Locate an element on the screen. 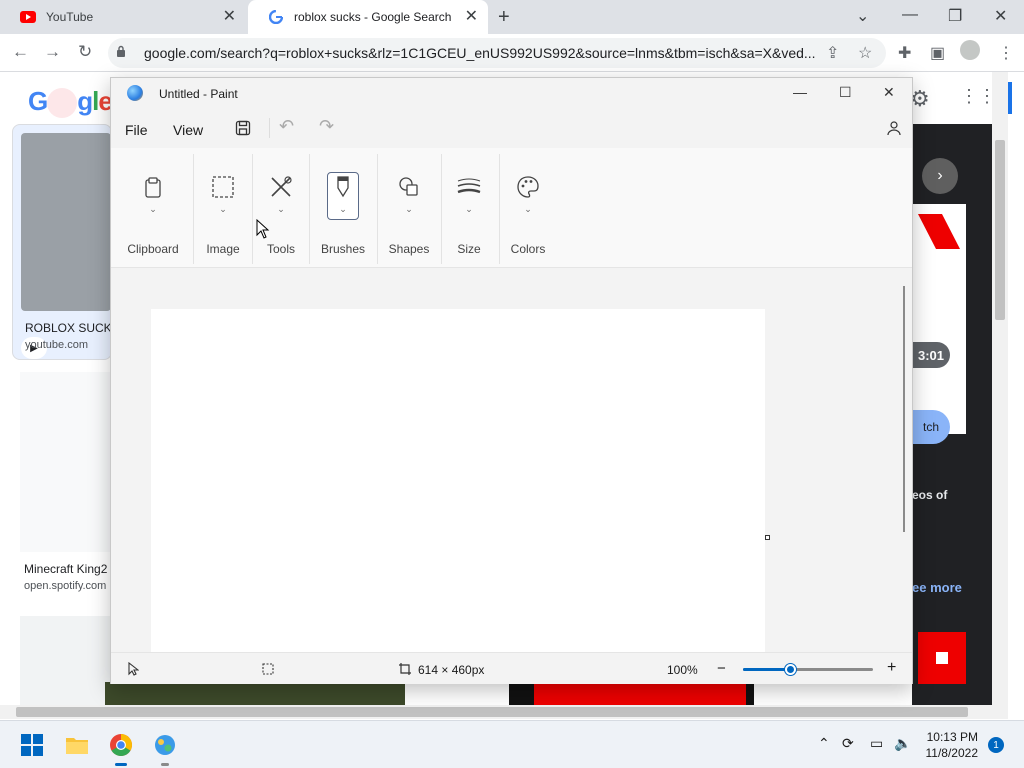 The width and height of the screenshot is (1024, 768). tab-search-icon: ⌄ is located at coordinates (862, 16).